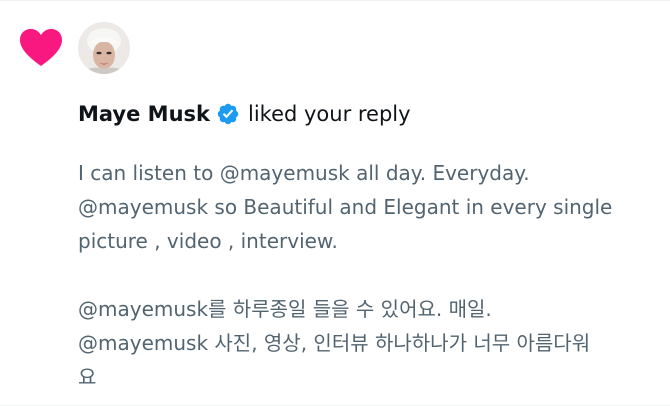  What do you see at coordinates (334, 343) in the screenshot?
I see `reply-line: @mayemusk 사진, 영상, 인터뷰 하나하나가 너무 아름다워` at bounding box center [334, 343].